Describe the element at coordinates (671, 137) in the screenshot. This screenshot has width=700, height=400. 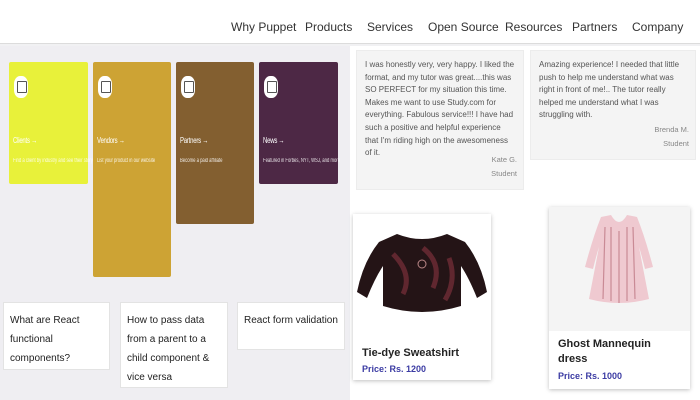
I see `testimonial-author: Brenda M. Student` at that location.